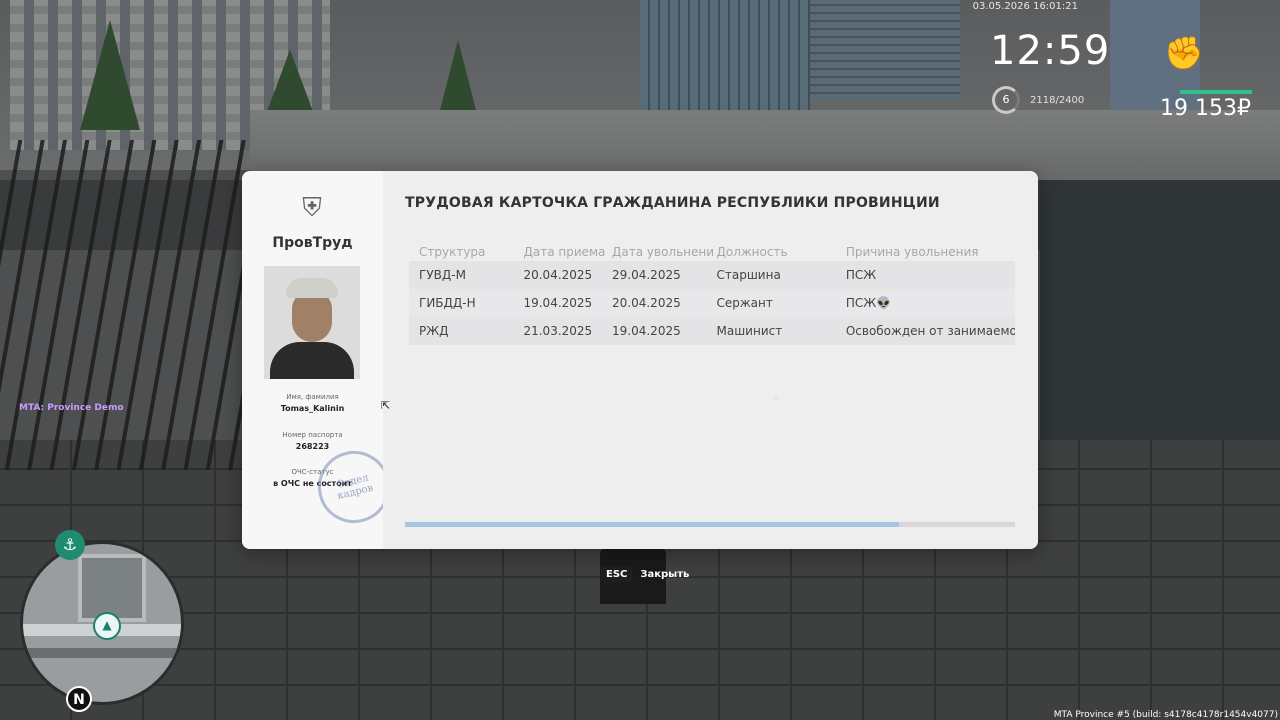 This screenshot has height=720, width=1280. What do you see at coordinates (312, 408) in the screenshot?
I see `citizen-name: Tomas_Kalinin` at bounding box center [312, 408].